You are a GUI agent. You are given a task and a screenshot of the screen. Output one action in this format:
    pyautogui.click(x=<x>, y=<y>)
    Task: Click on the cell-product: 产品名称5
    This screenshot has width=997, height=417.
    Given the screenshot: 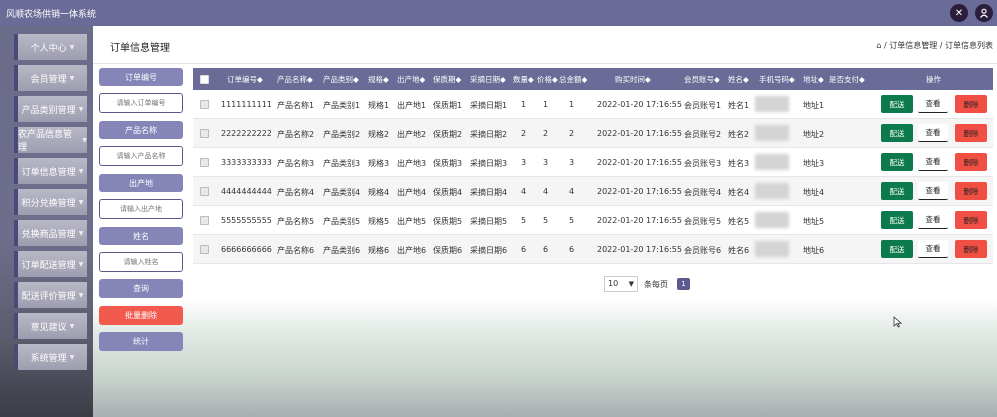 What is the action you would take?
    pyautogui.click(x=296, y=221)
    